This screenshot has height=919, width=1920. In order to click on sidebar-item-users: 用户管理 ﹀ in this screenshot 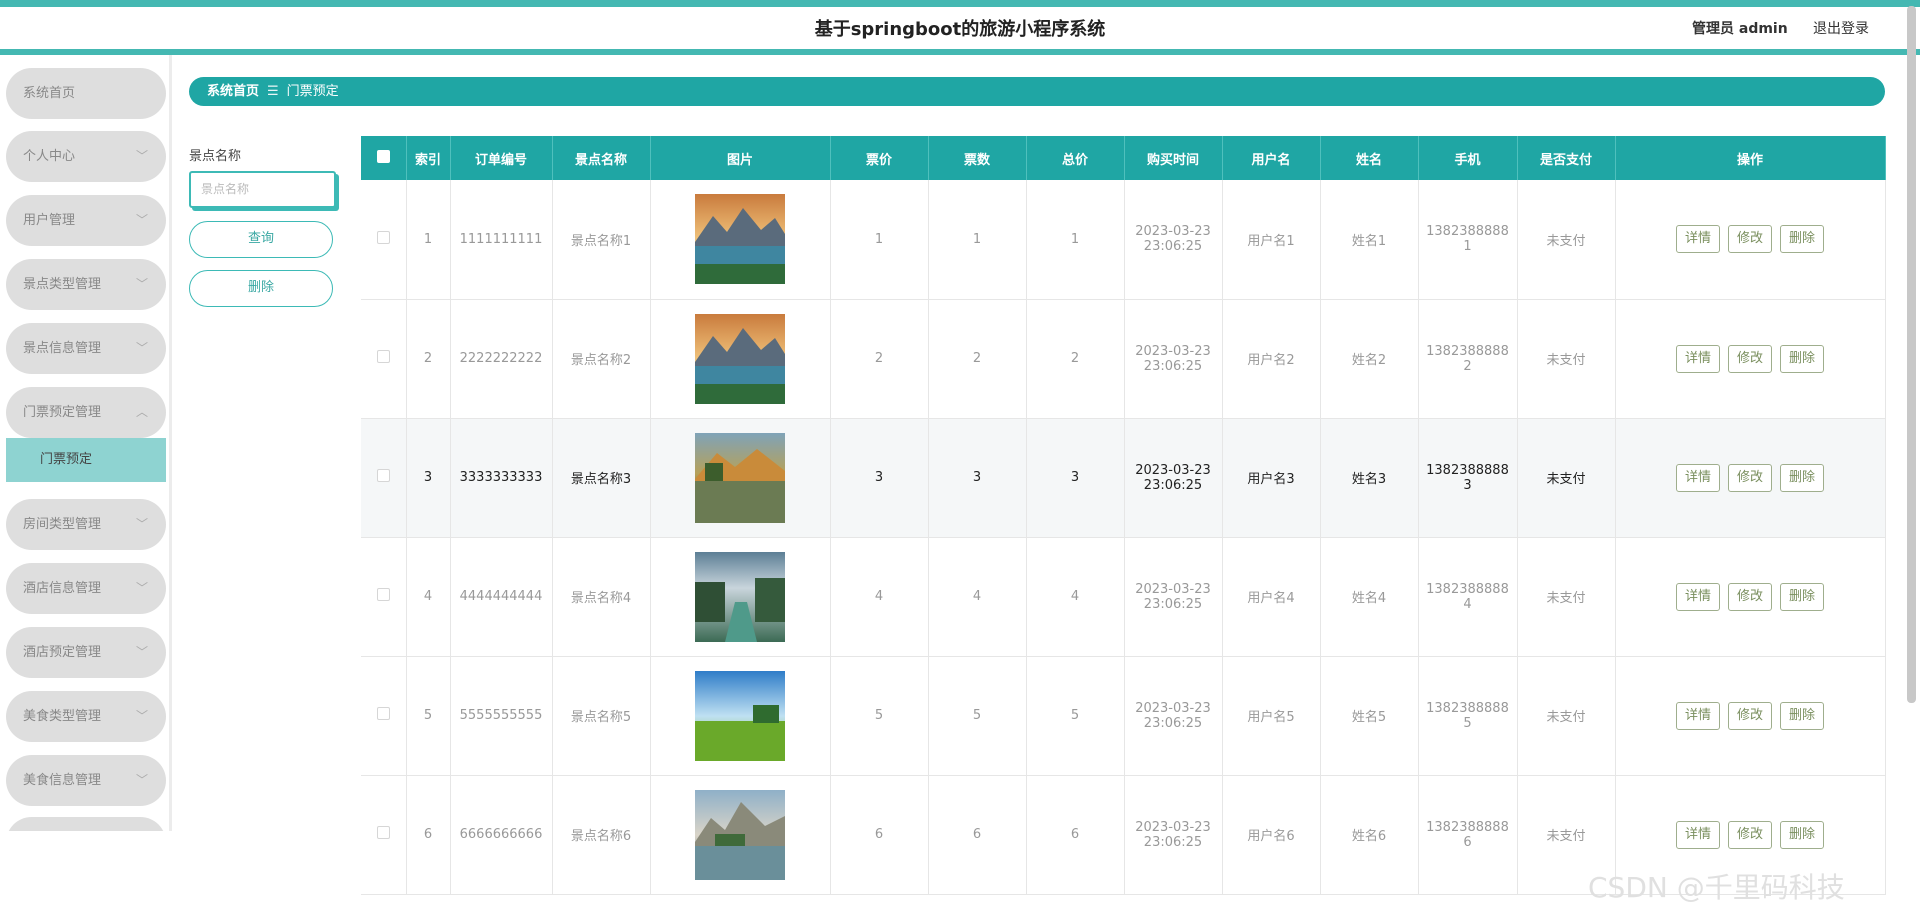, I will do `click(86, 220)`.